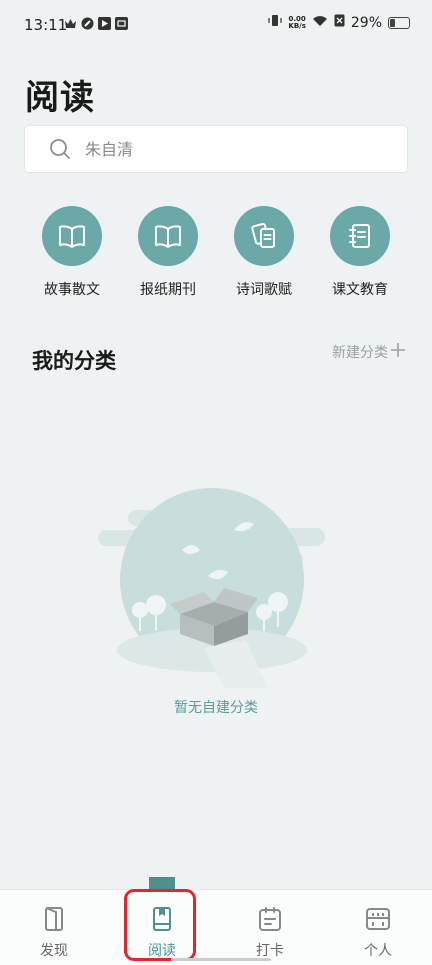 This screenshot has height=965, width=432. Describe the element at coordinates (216, 585) in the screenshot. I see `empty-box-illustration` at that location.